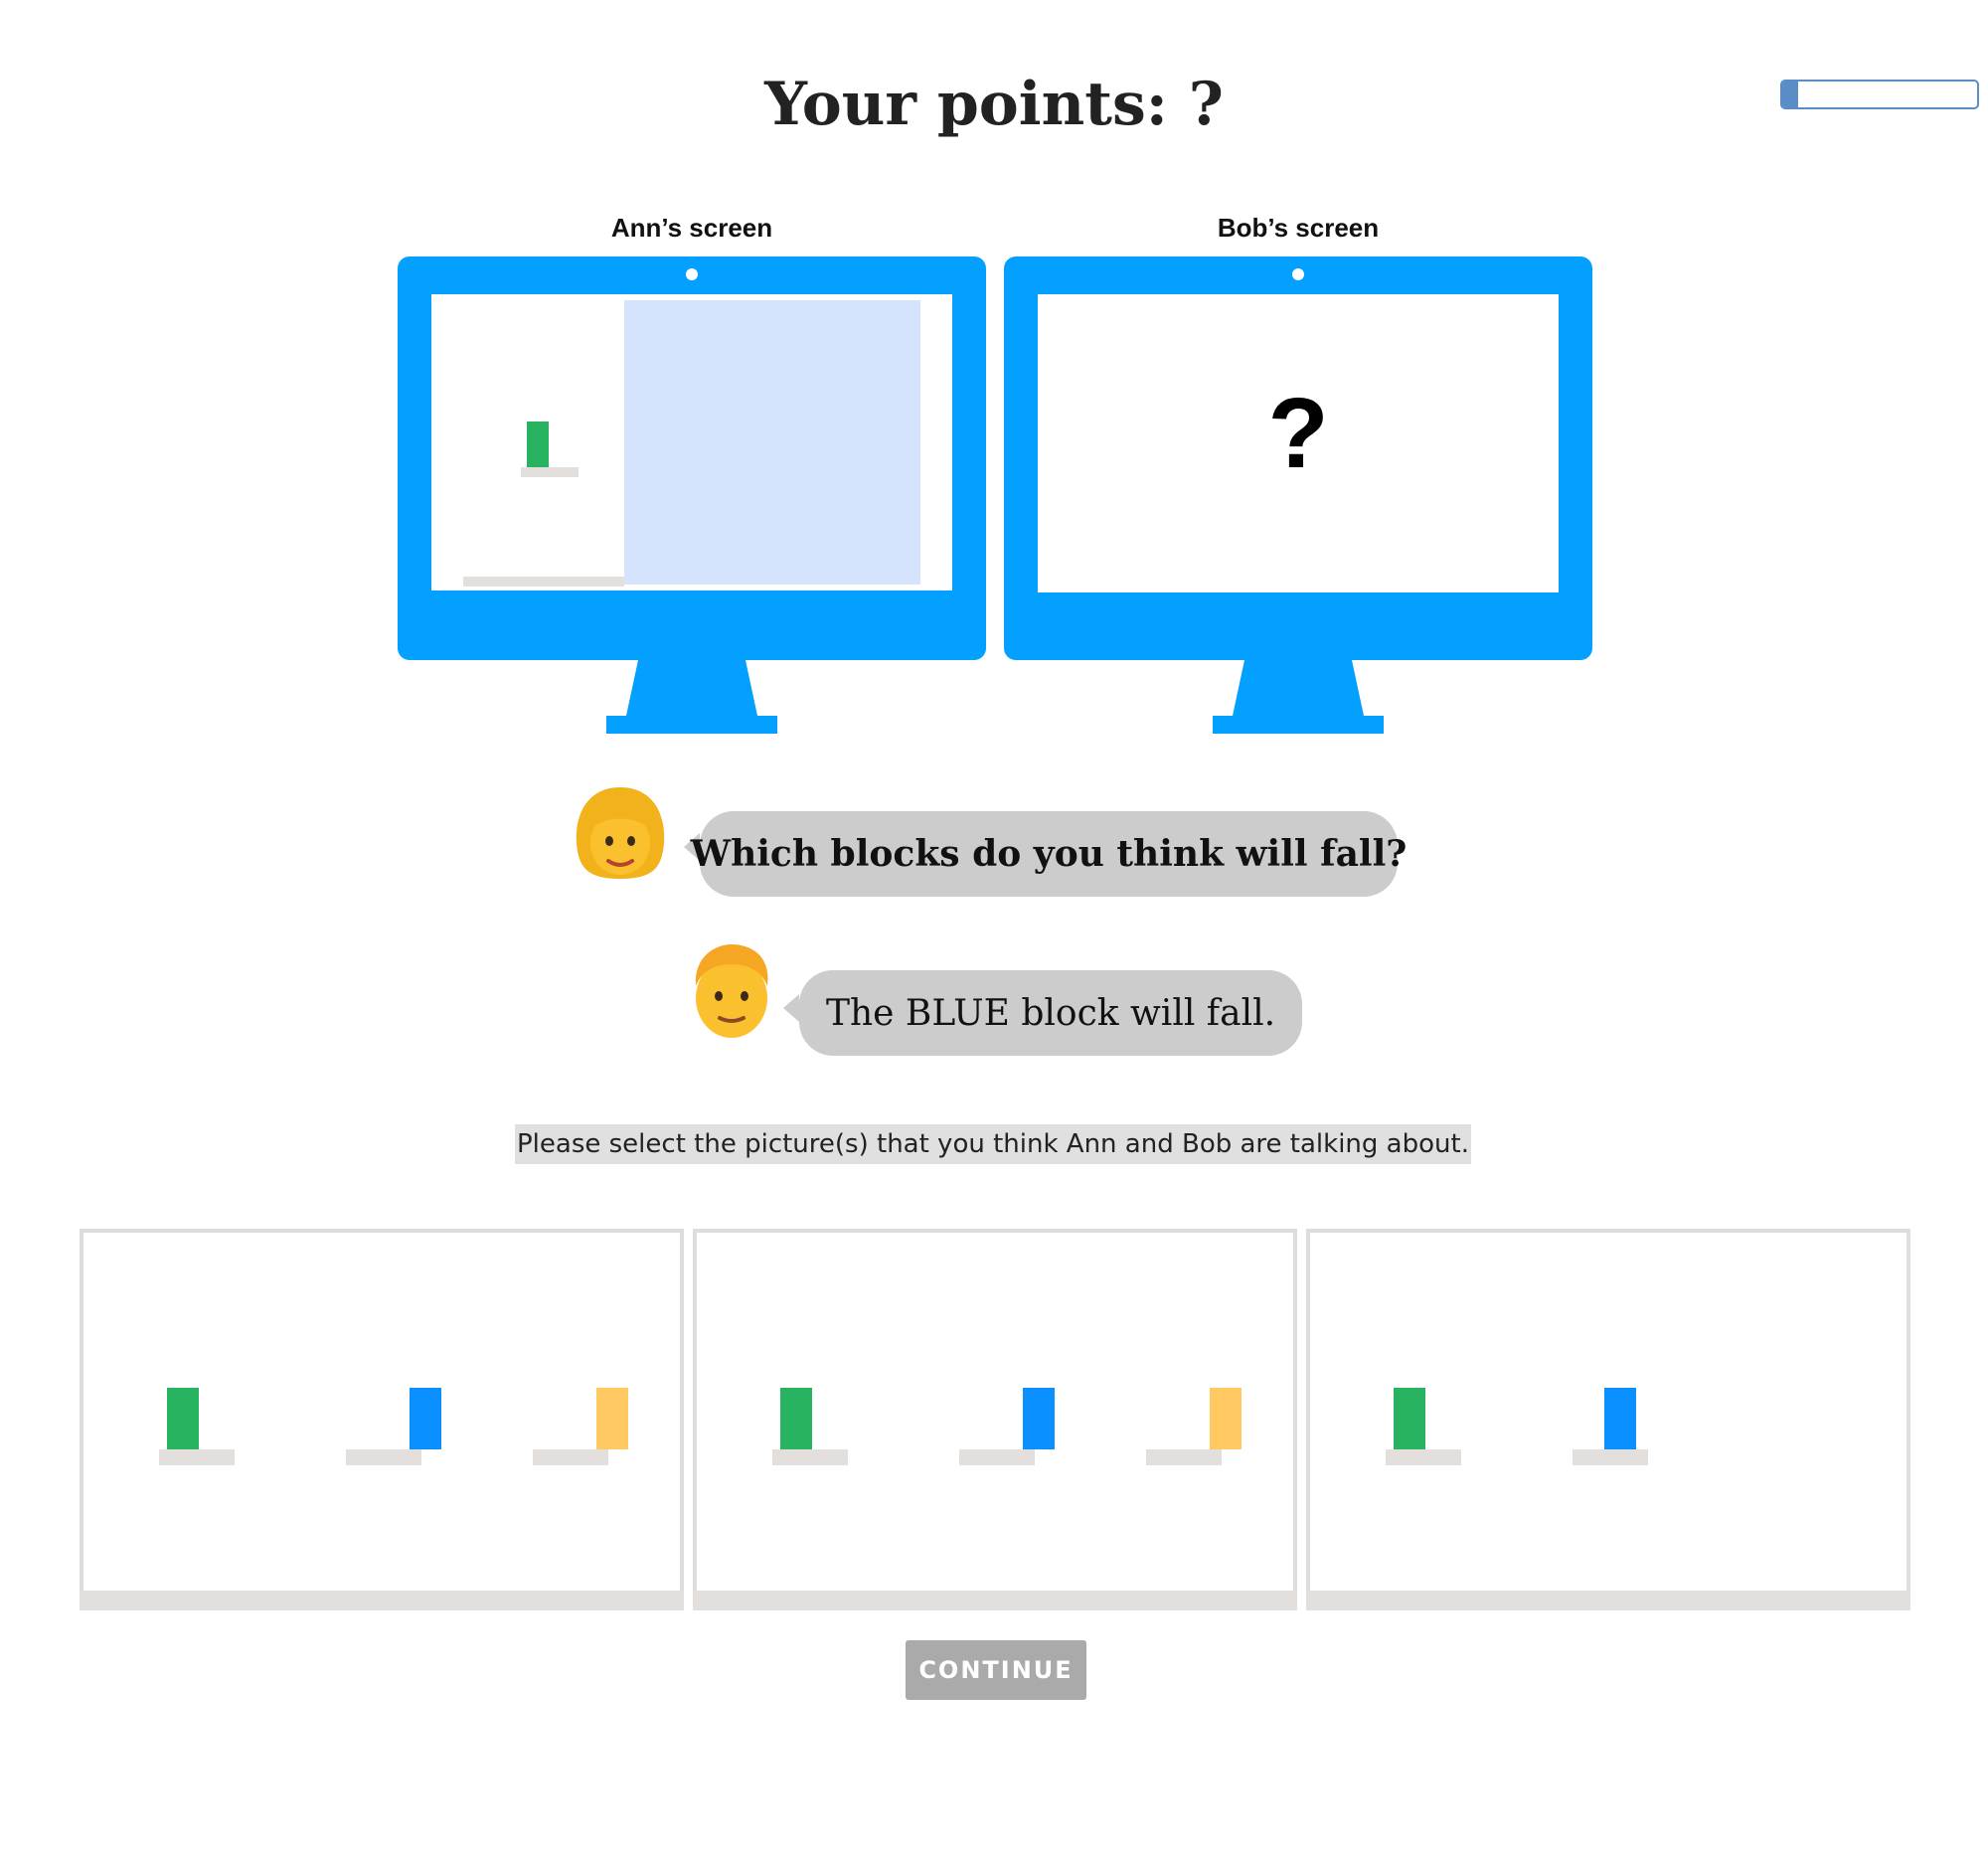 The image size is (1988, 1854). I want to click on ann-monitor-frame, so click(692, 458).